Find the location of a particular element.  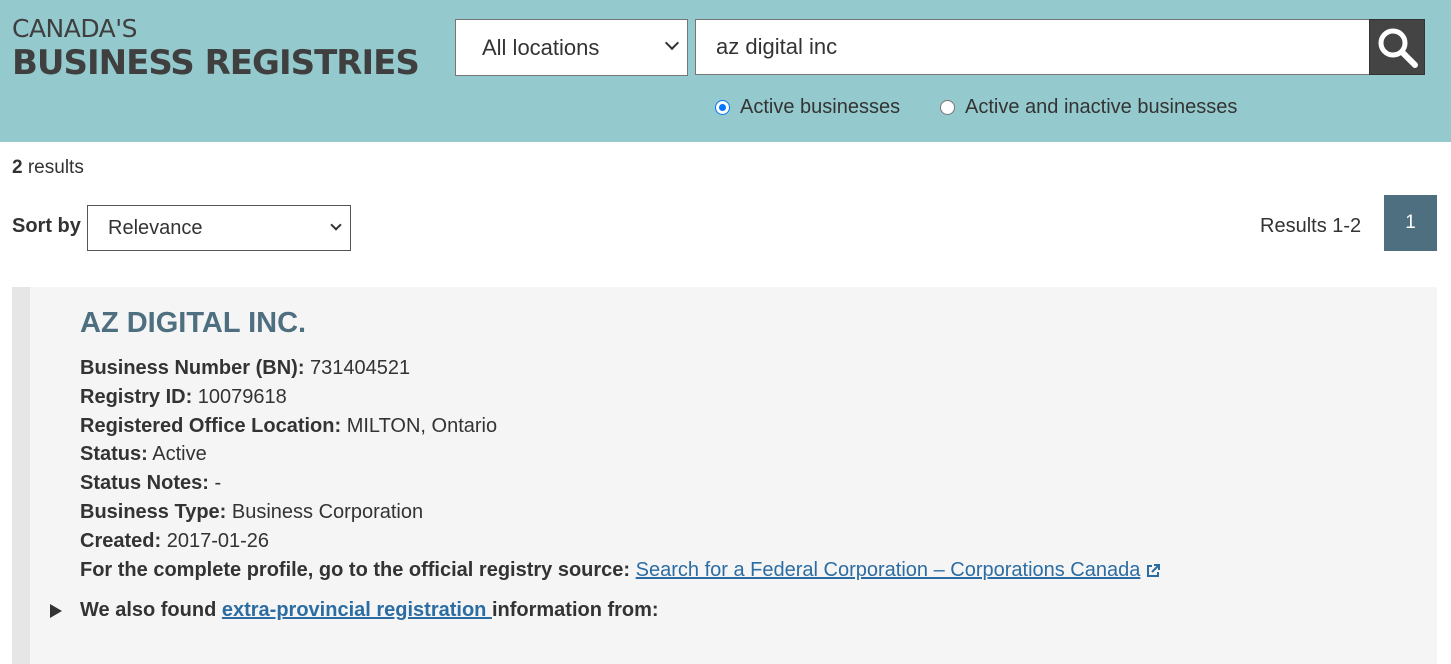

search-input: az digital inc is located at coordinates (1033, 47).